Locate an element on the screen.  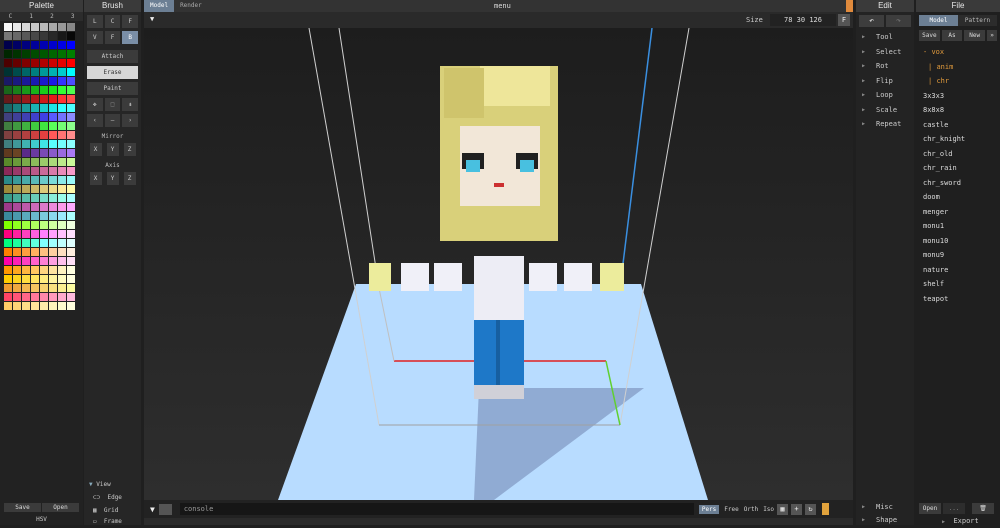
palette-open-button: Open is located at coordinates (60, 507).